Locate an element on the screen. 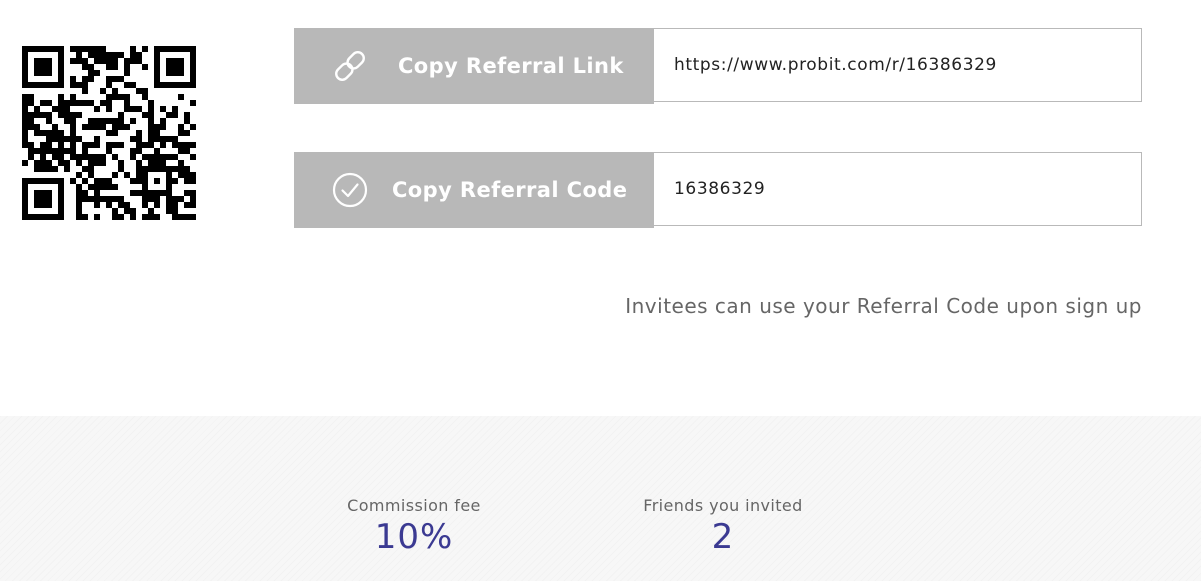 The height and width of the screenshot is (581, 1201). copy-referral-link-label: Copy Referral Link is located at coordinates (511, 66).